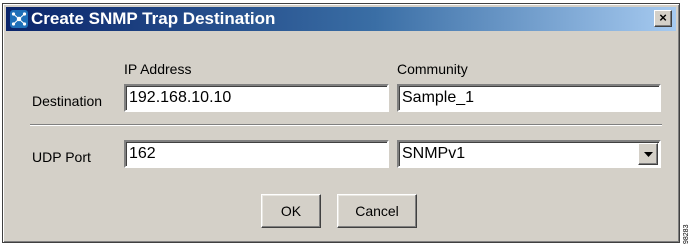 The width and height of the screenshot is (692, 250). Describe the element at coordinates (346, 125) in the screenshot. I see `section-divider` at that location.